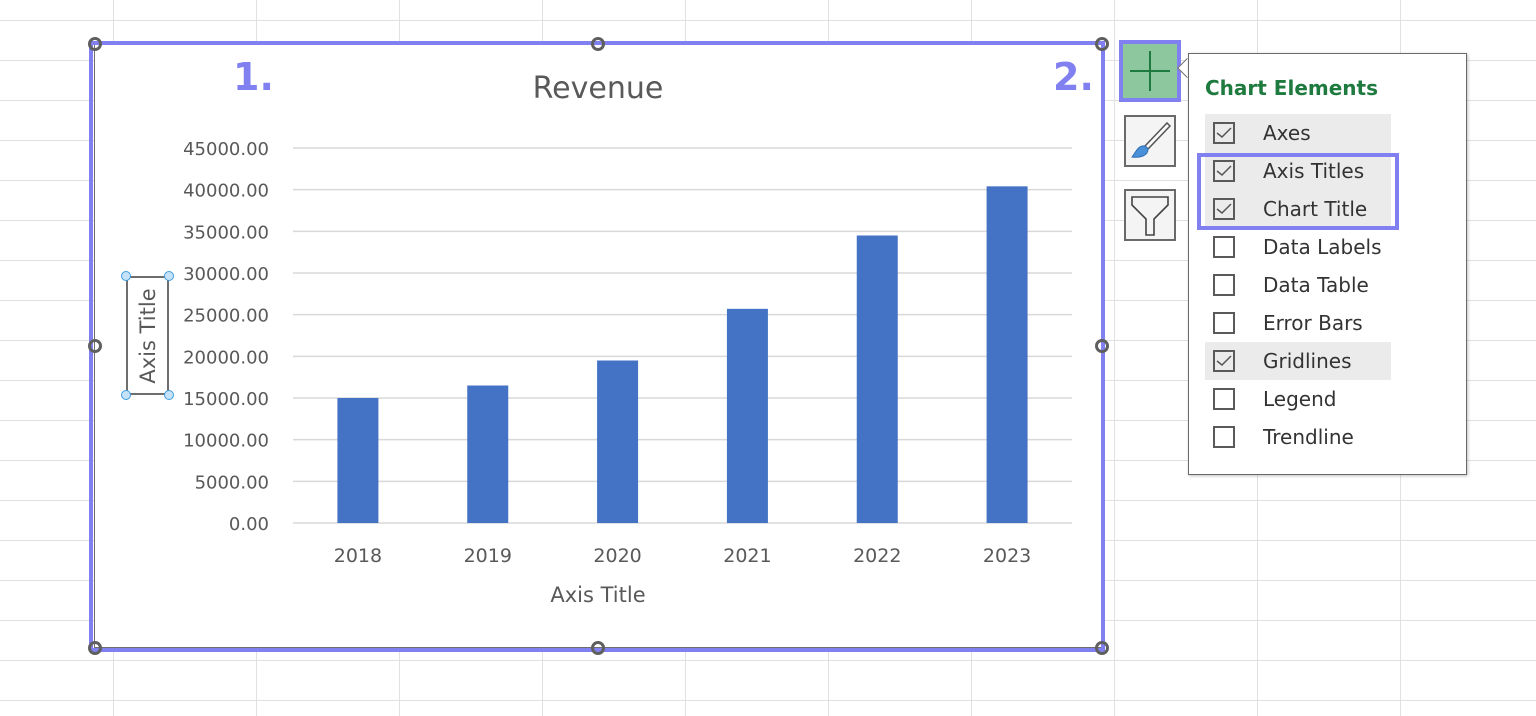 The width and height of the screenshot is (1536, 716). Describe the element at coordinates (358, 460) in the screenshot. I see `bar-2018` at that location.